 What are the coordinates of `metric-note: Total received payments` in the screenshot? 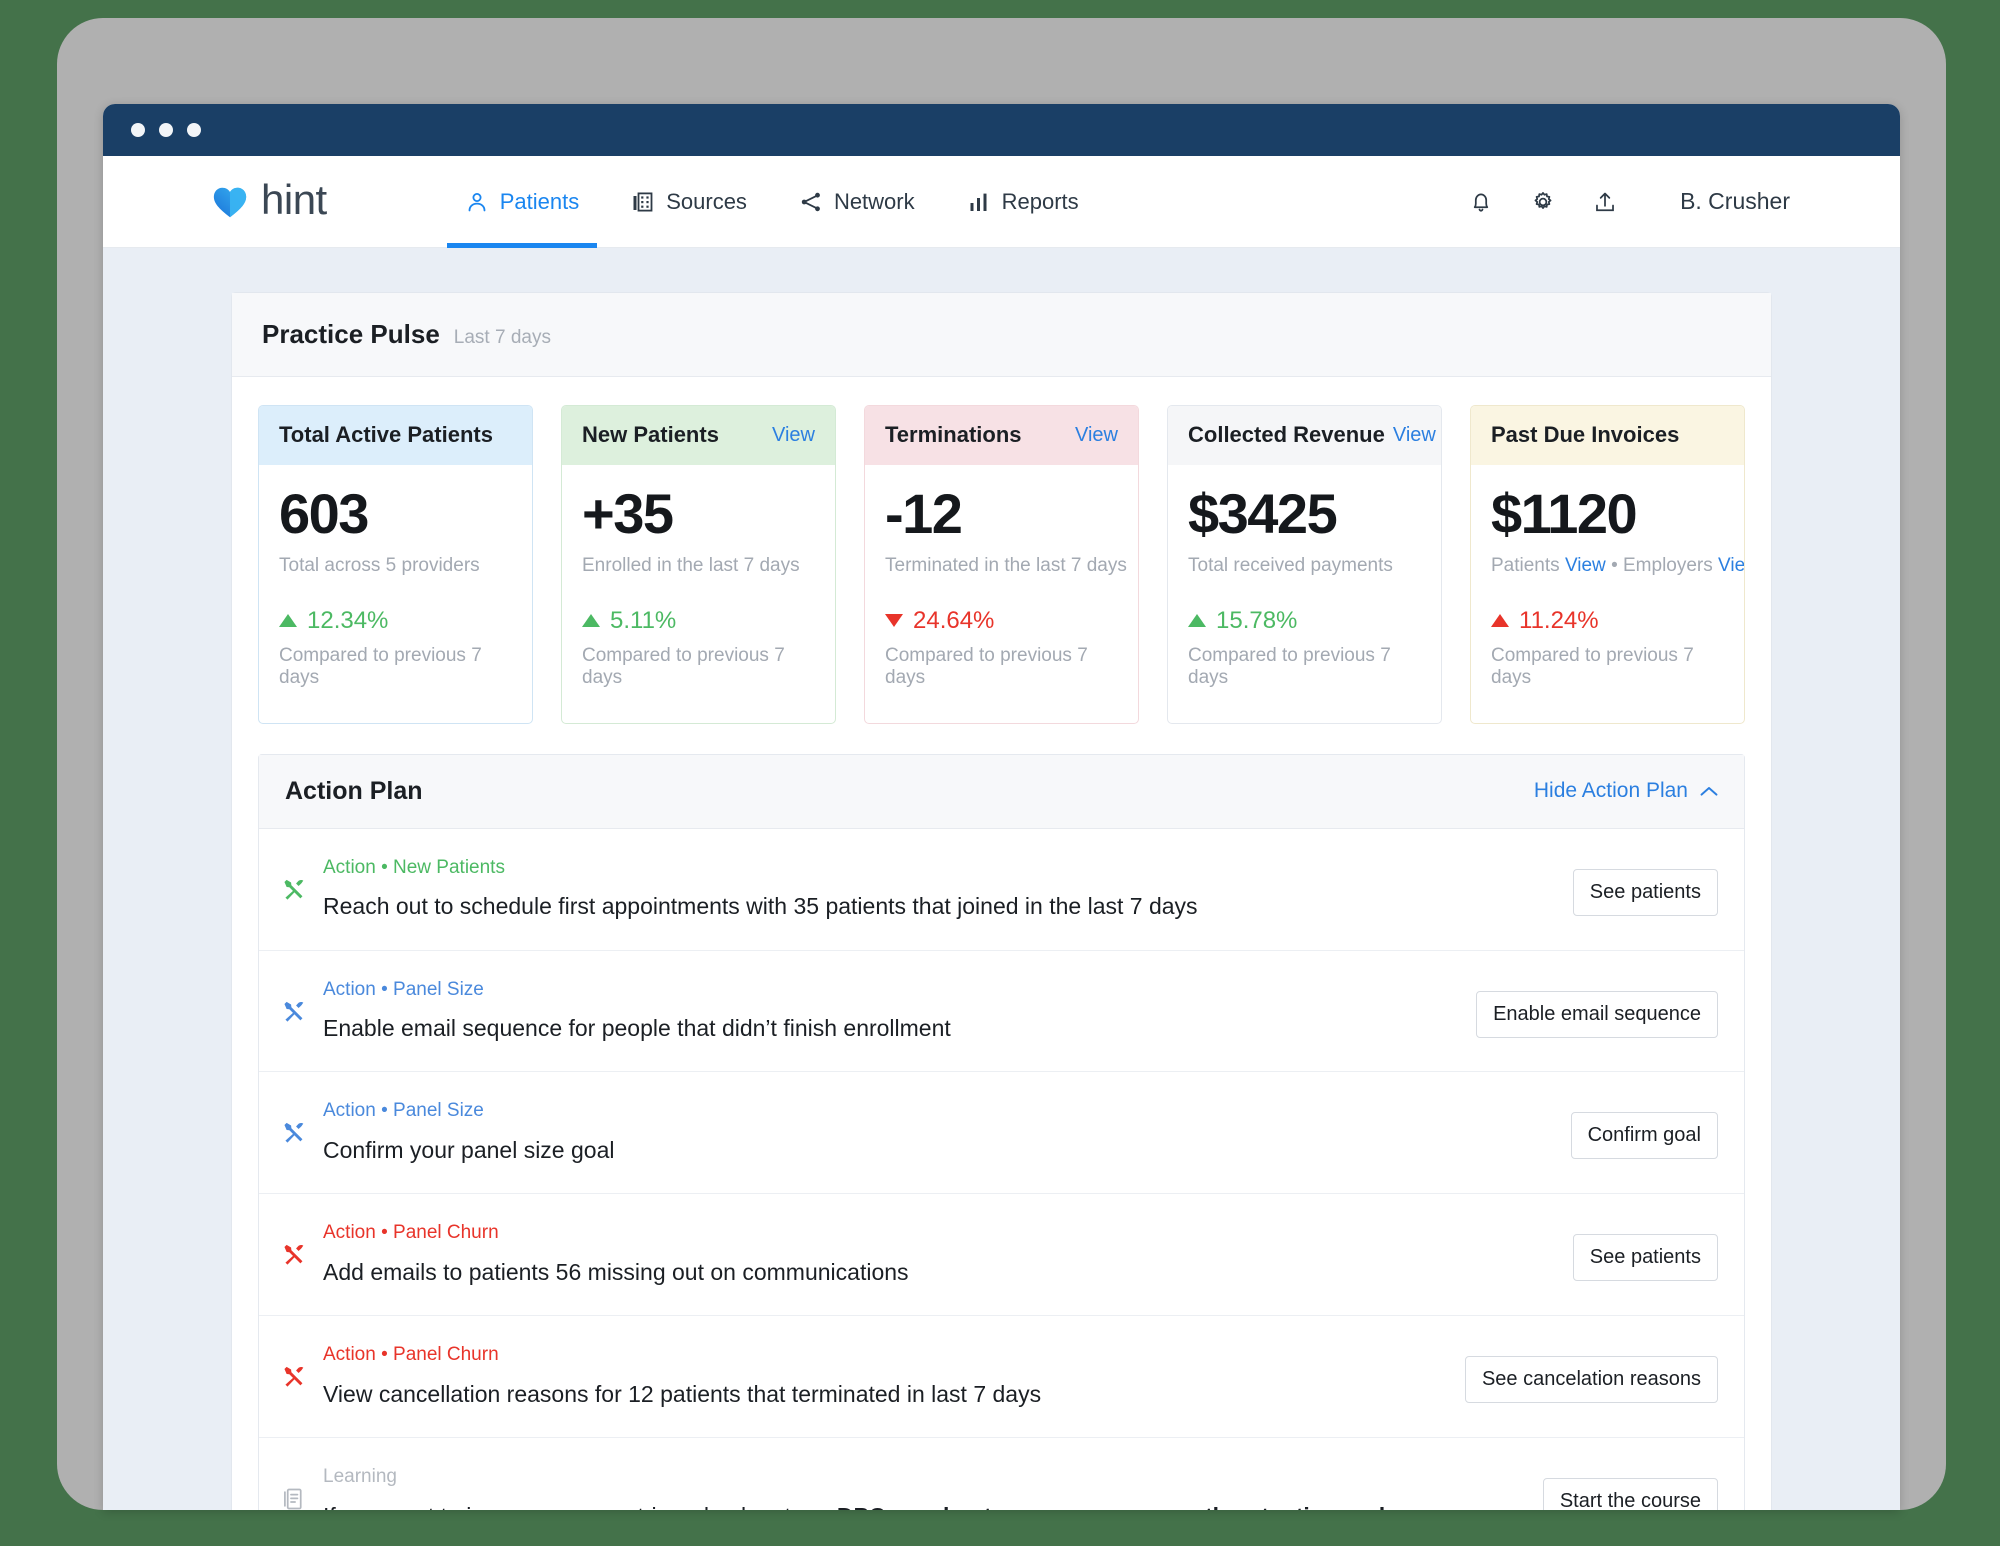 It's located at (1304, 566).